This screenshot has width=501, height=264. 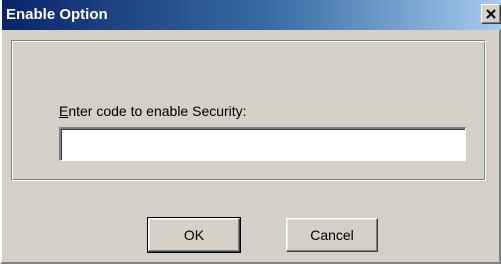 What do you see at coordinates (64, 111) in the screenshot?
I see `prompt-accelerator-key: E` at bounding box center [64, 111].